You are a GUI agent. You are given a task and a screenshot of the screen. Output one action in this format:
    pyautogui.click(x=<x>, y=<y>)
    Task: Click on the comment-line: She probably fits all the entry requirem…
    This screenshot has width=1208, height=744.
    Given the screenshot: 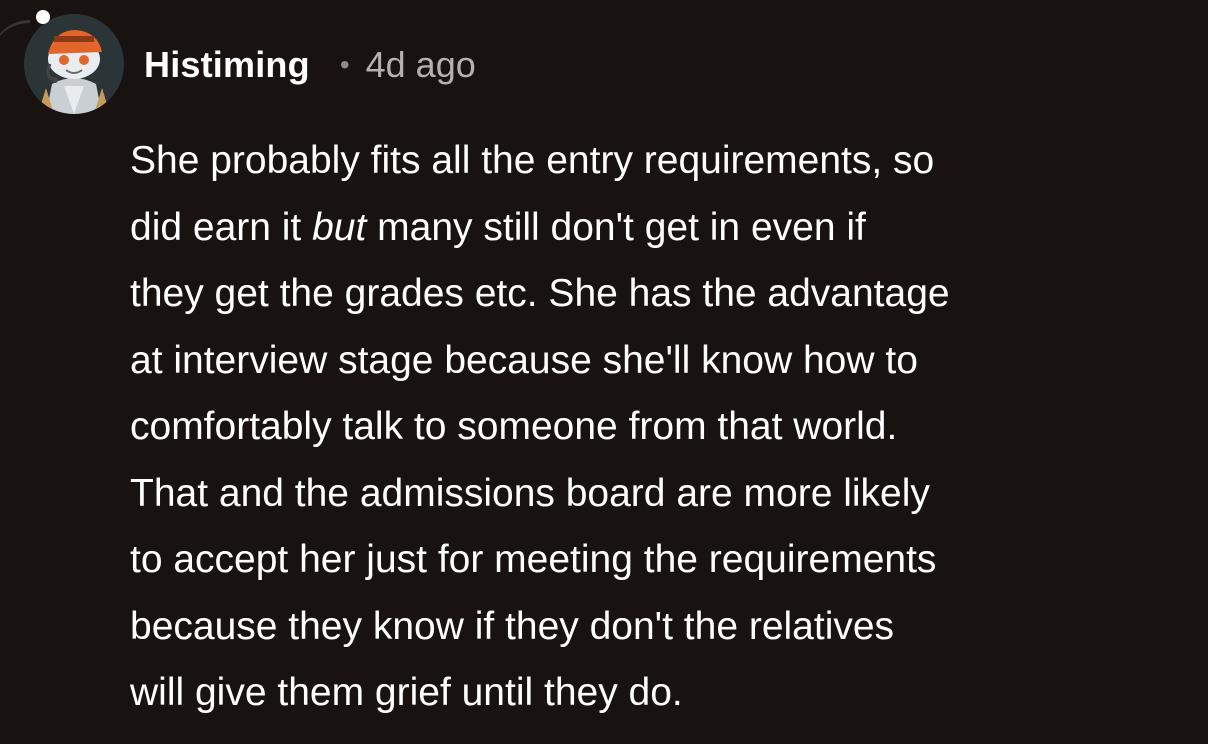 What is the action you would take?
    pyautogui.click(x=532, y=160)
    